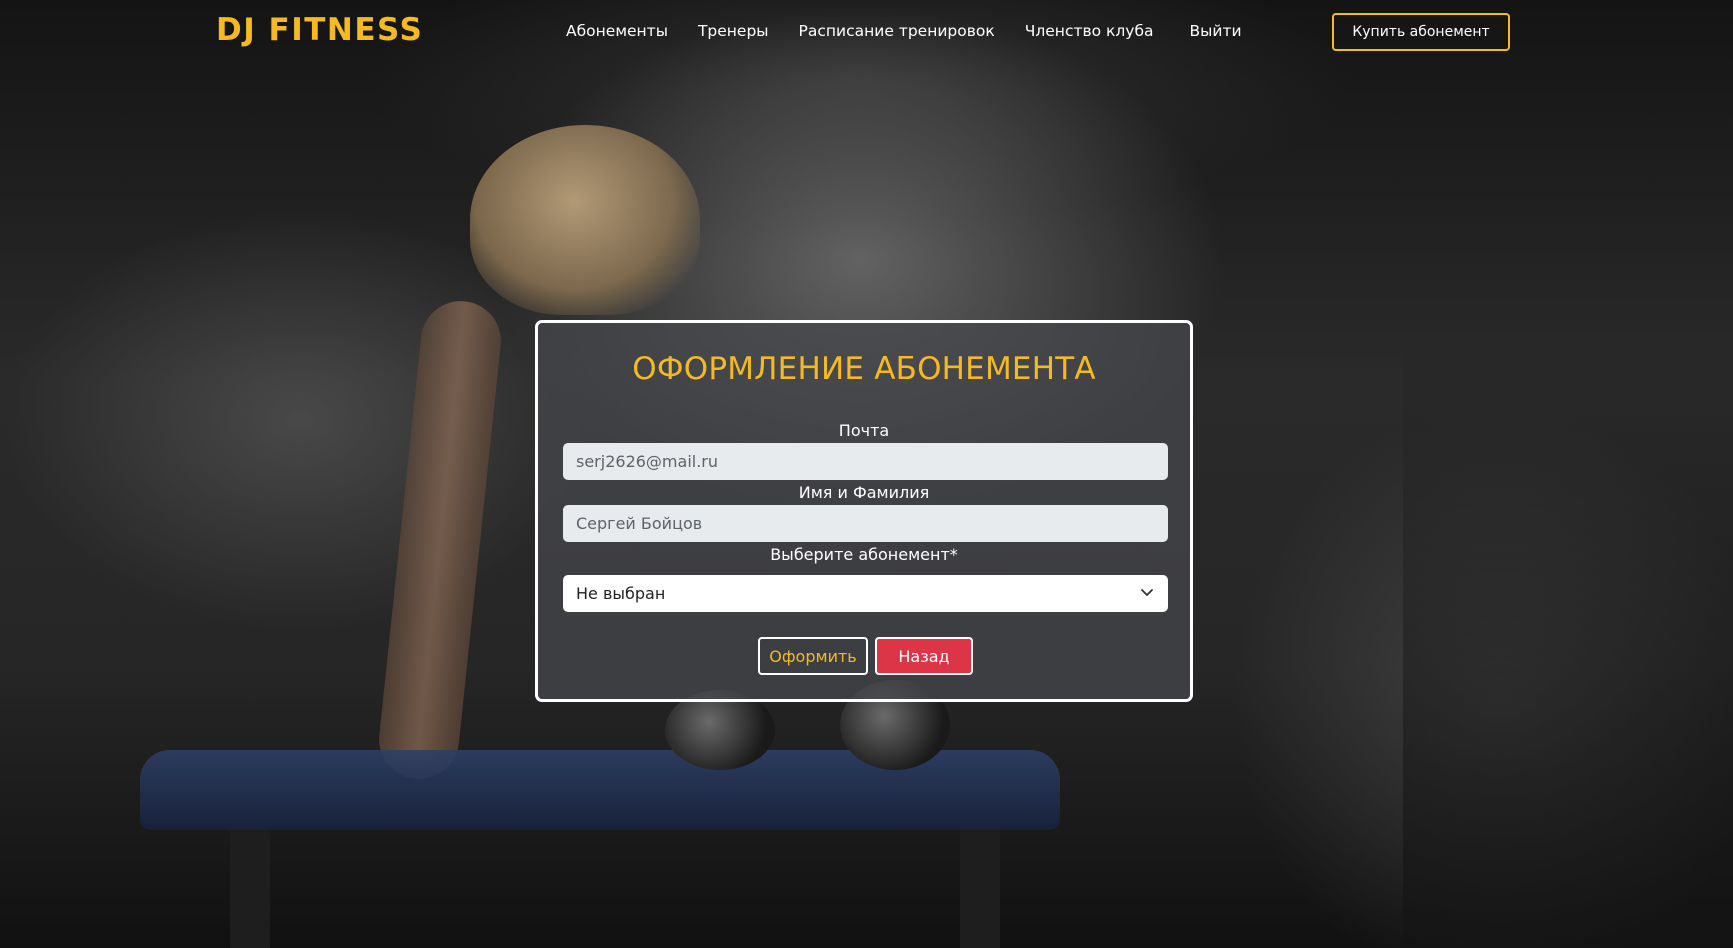 This screenshot has height=948, width=1733. What do you see at coordinates (319, 30) in the screenshot?
I see `brand-logo: DJ FITNESS` at bounding box center [319, 30].